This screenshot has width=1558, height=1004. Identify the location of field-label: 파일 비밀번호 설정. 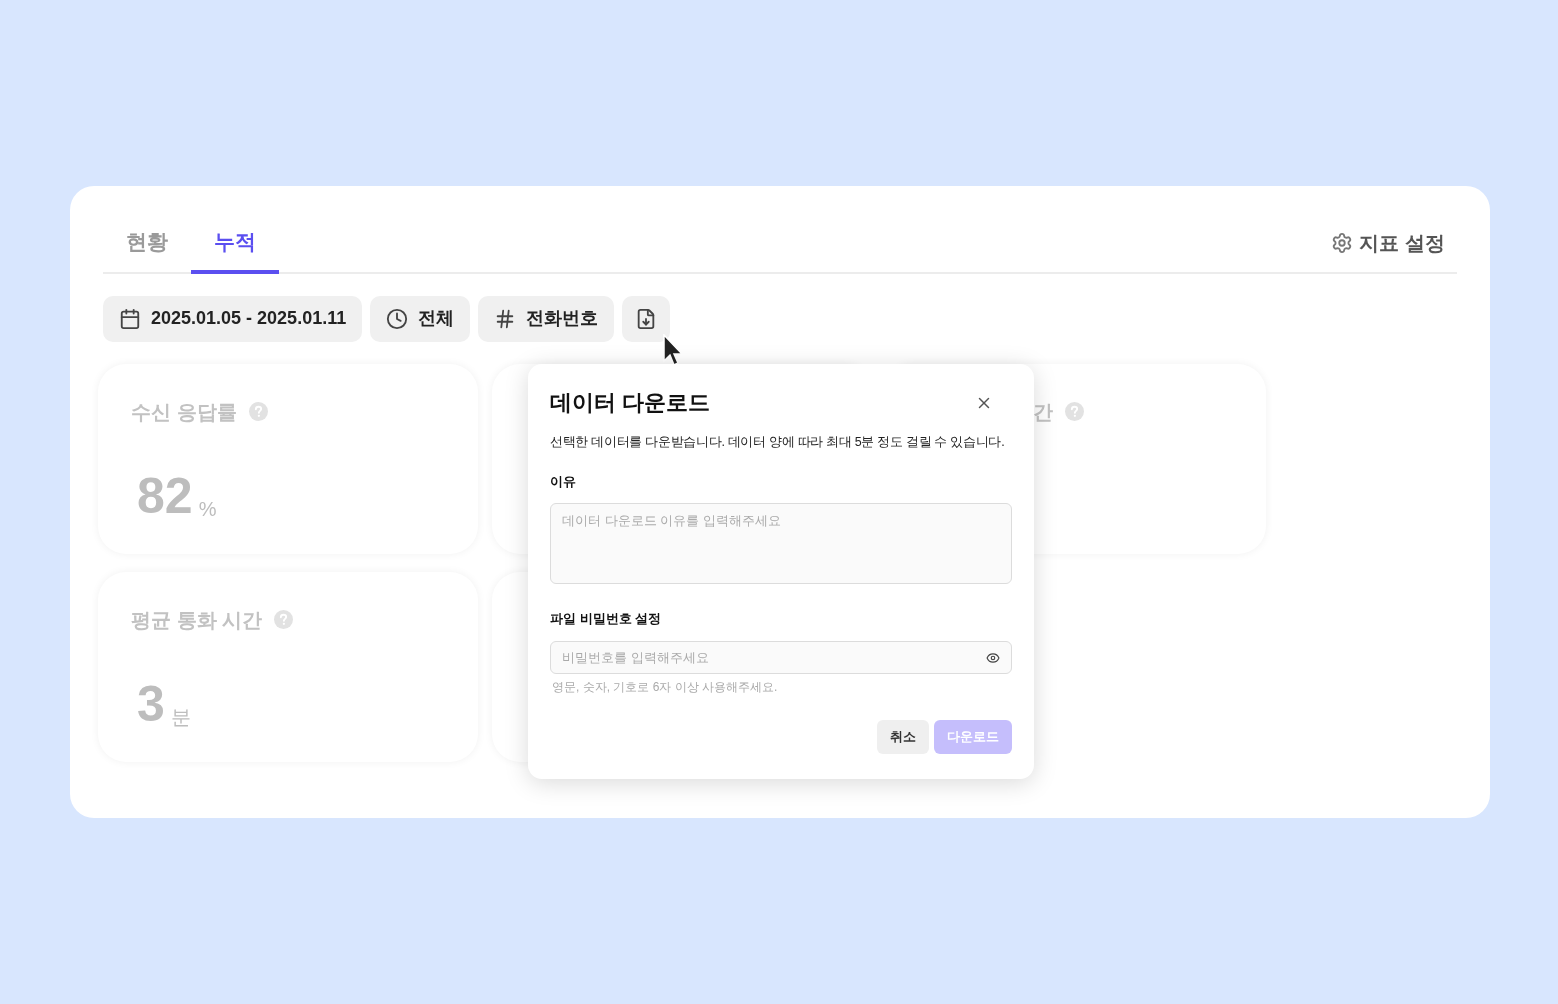
(606, 619).